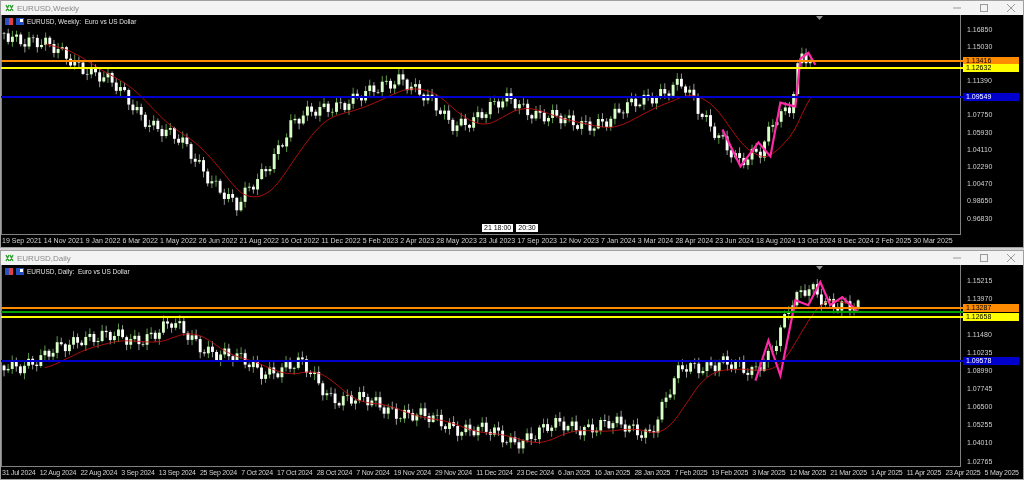 This screenshot has width=1024, height=480. I want to click on window-title: EURUSD,Daily, so click(44, 258).